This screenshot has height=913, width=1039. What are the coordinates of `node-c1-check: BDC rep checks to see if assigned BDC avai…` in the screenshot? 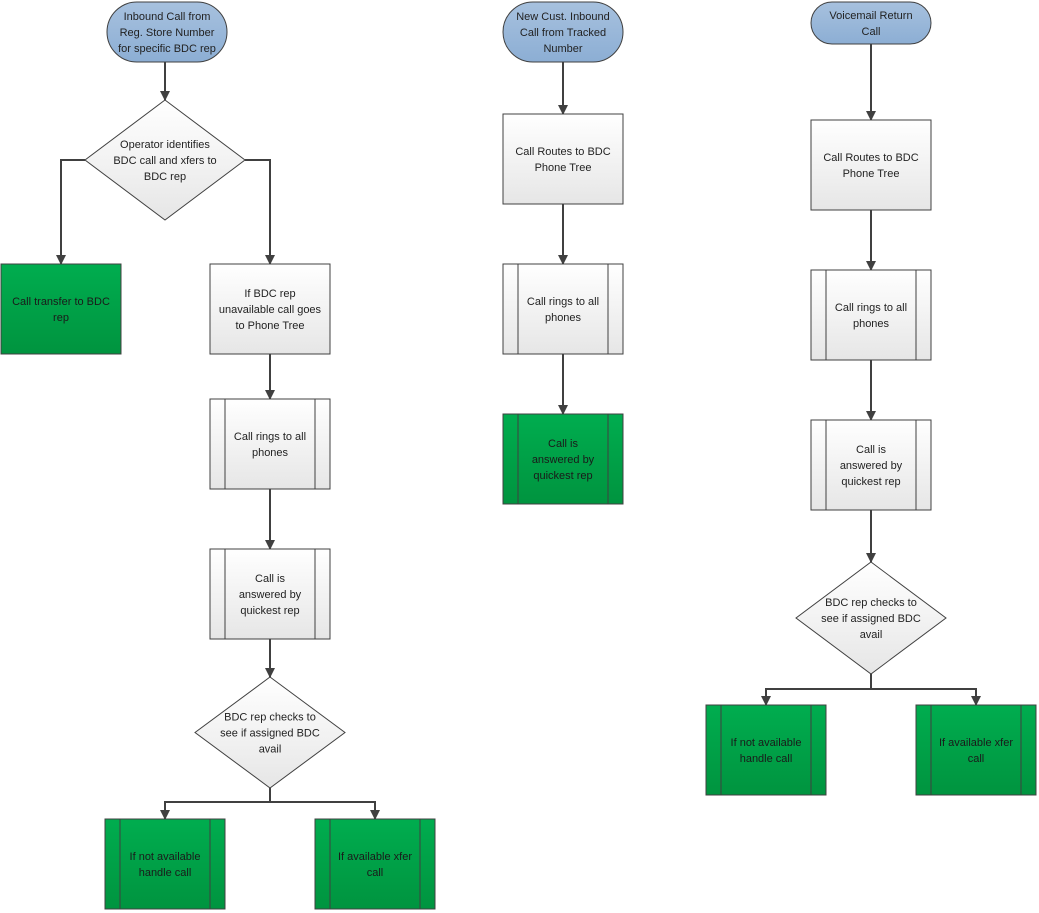 It's located at (270, 732).